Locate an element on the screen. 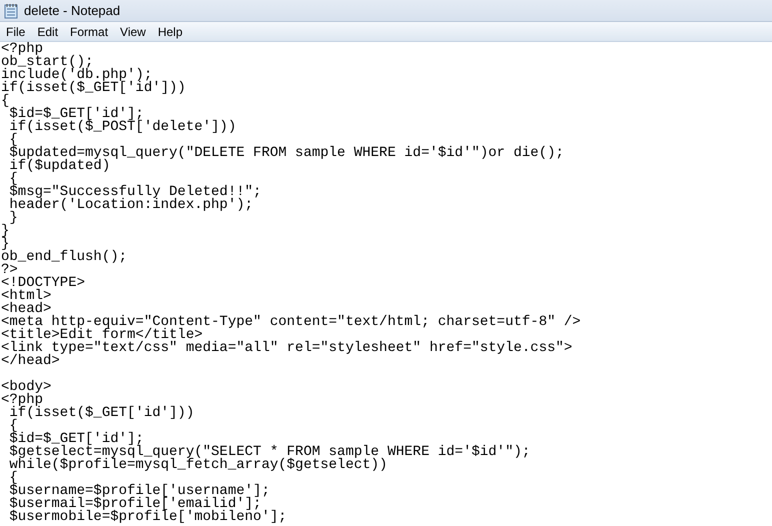 The image size is (772, 526). code-line: <link type="text/css" media="all" rel="stylesheet" href="style.css"> is located at coordinates (286, 348).